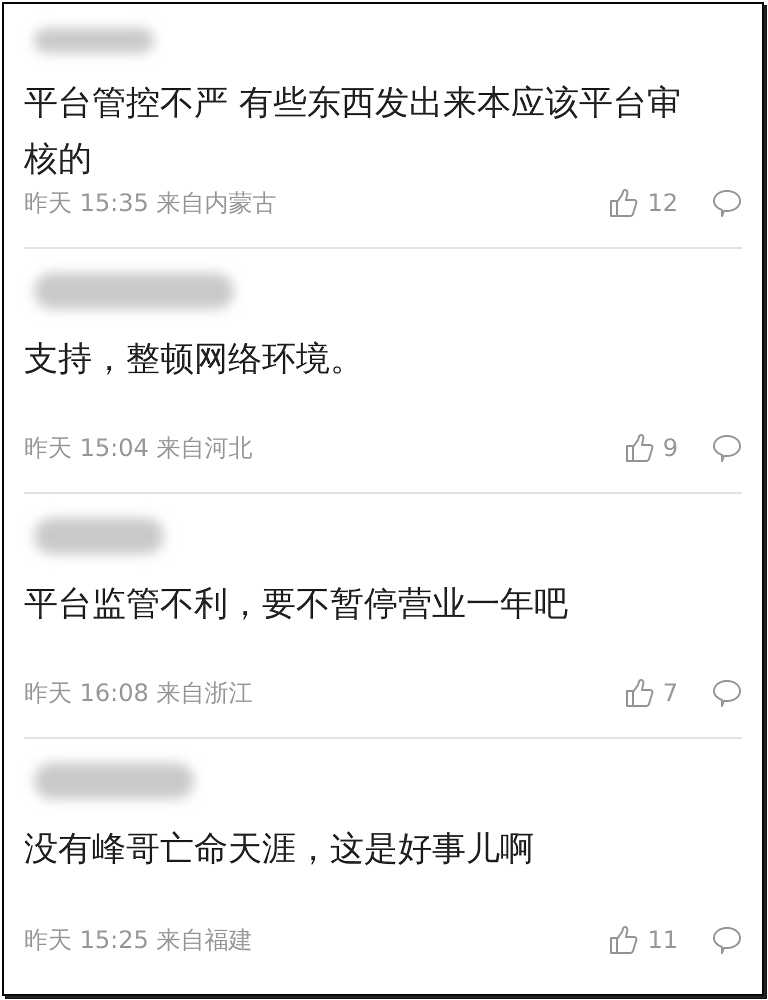  I want to click on comment-text: 平台监管不利，要不暂停营业一年吧, so click(296, 604).